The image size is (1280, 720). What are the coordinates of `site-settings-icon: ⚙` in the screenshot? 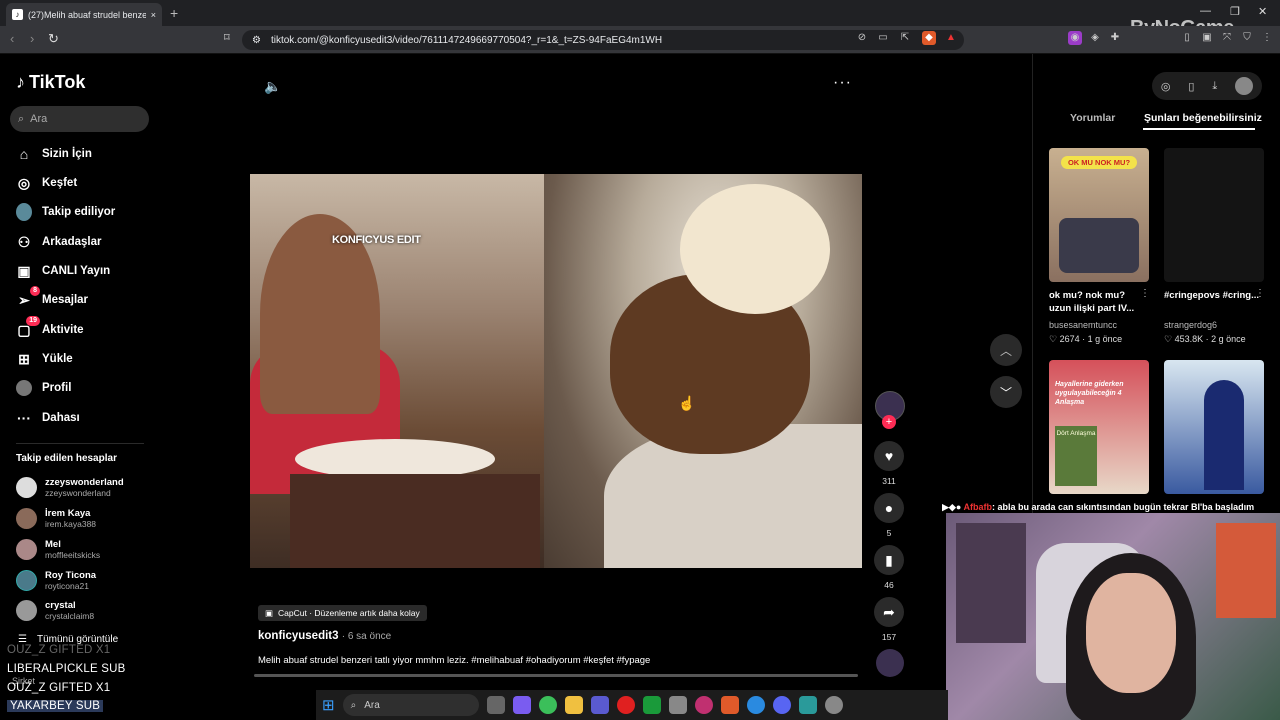 It's located at (256, 40).